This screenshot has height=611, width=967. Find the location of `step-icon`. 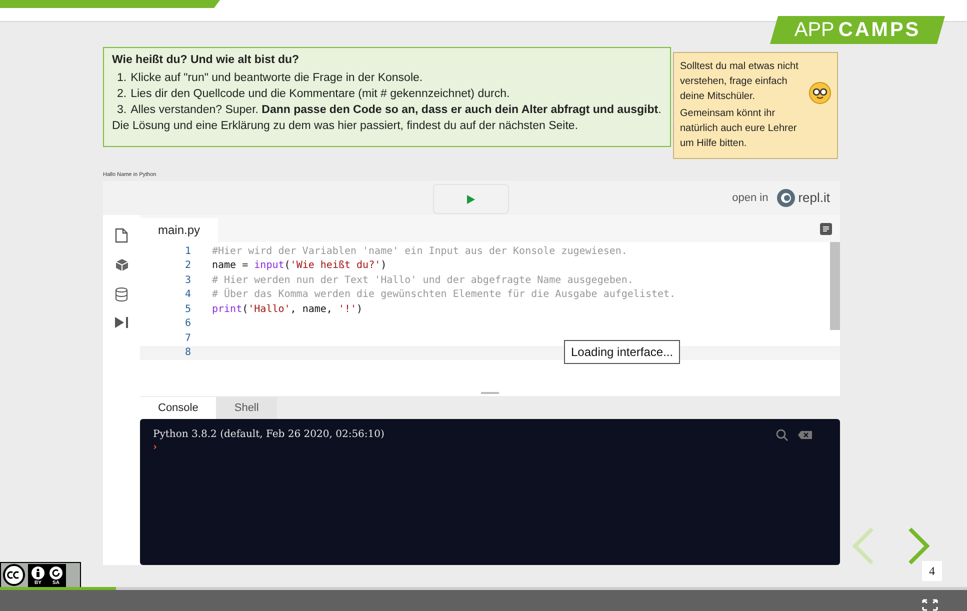

step-icon is located at coordinates (121, 322).